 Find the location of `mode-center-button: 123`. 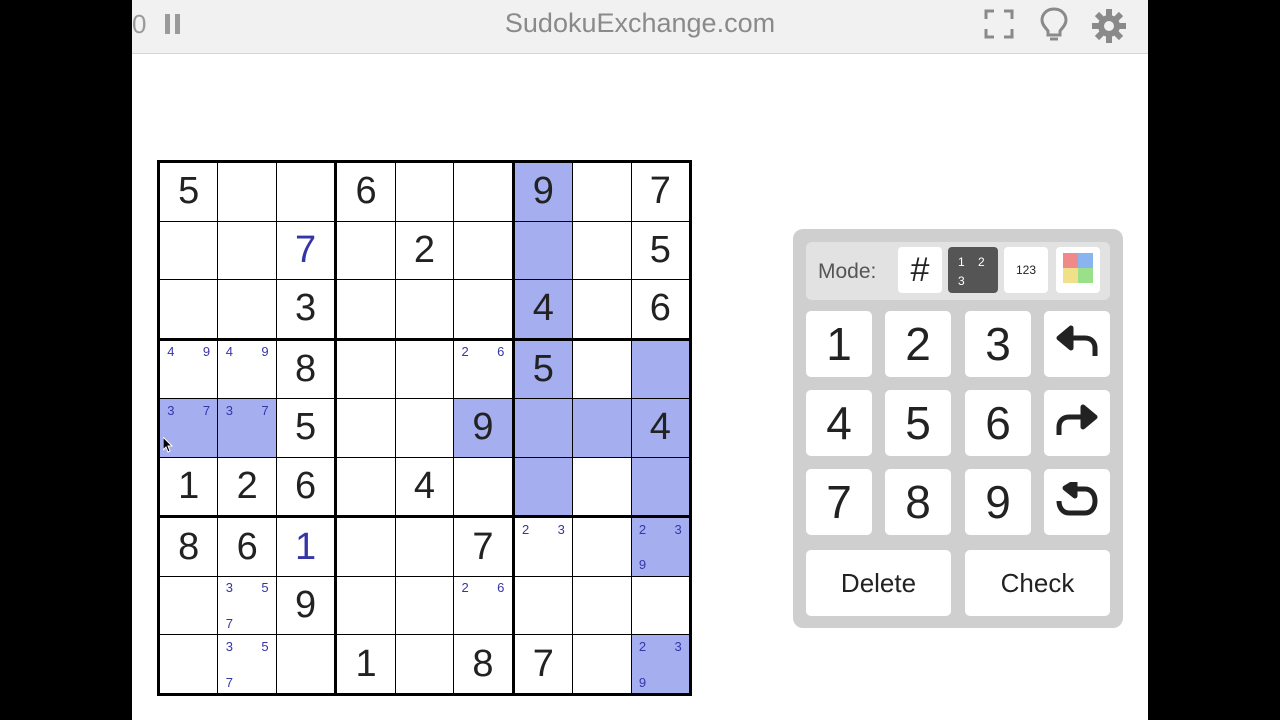

mode-center-button: 123 is located at coordinates (1026, 270).